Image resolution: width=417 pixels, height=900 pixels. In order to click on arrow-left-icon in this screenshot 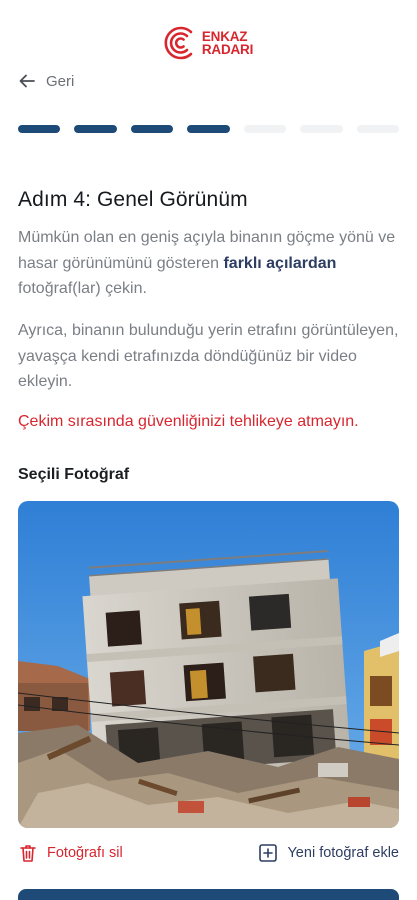, I will do `click(27, 81)`.